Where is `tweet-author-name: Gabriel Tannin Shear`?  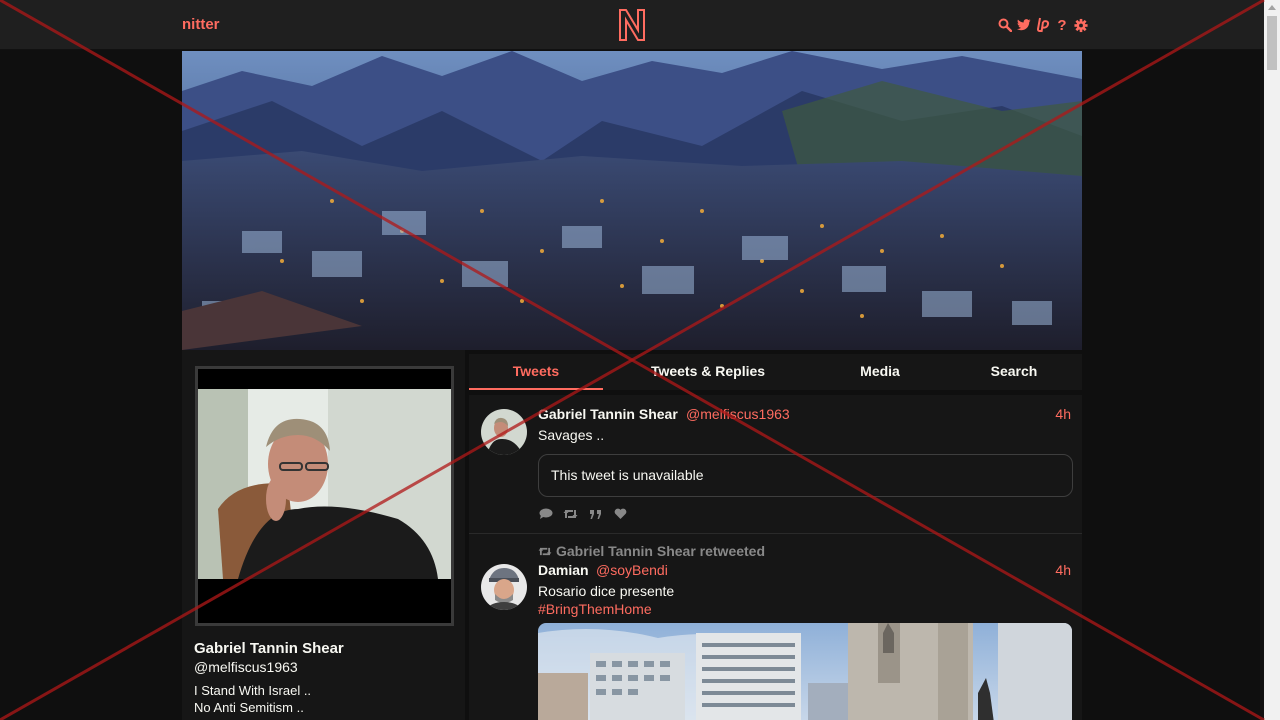 tweet-author-name: Gabriel Tannin Shear is located at coordinates (608, 414).